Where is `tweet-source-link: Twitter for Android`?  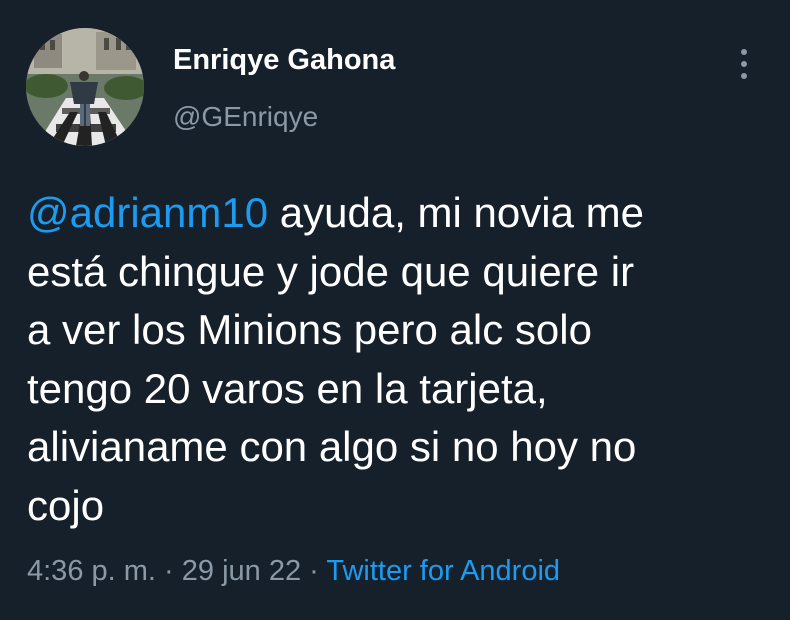 tweet-source-link: Twitter for Android is located at coordinates (443, 571).